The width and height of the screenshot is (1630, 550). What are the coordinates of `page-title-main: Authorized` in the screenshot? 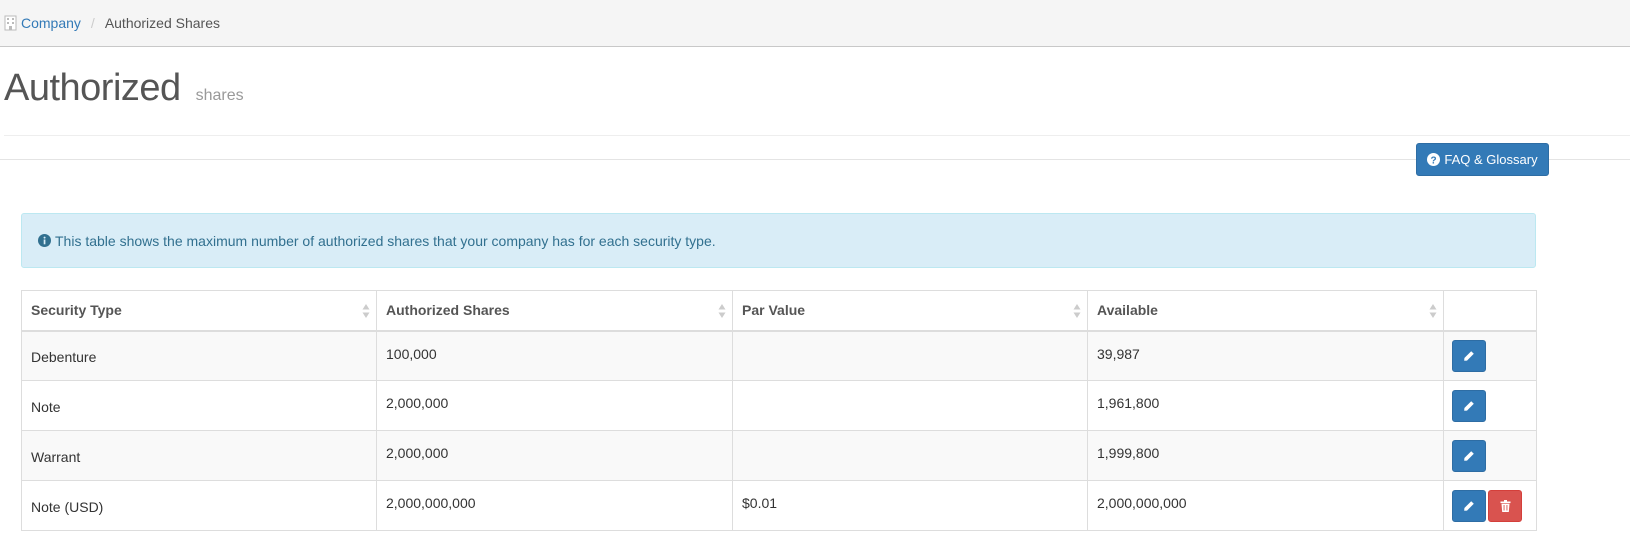 It's located at (92, 88).